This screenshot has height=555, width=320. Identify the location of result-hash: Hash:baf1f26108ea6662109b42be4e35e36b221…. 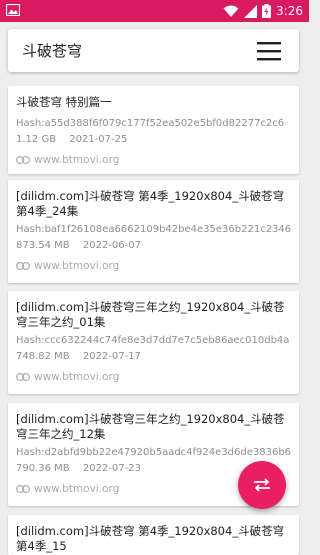
(154, 229).